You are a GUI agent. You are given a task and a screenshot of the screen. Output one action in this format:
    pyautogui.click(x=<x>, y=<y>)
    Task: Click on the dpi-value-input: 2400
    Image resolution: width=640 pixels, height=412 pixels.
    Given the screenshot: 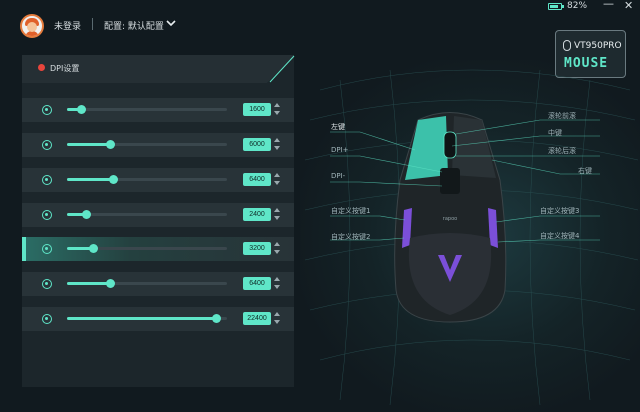 What is the action you would take?
    pyautogui.click(x=257, y=214)
    